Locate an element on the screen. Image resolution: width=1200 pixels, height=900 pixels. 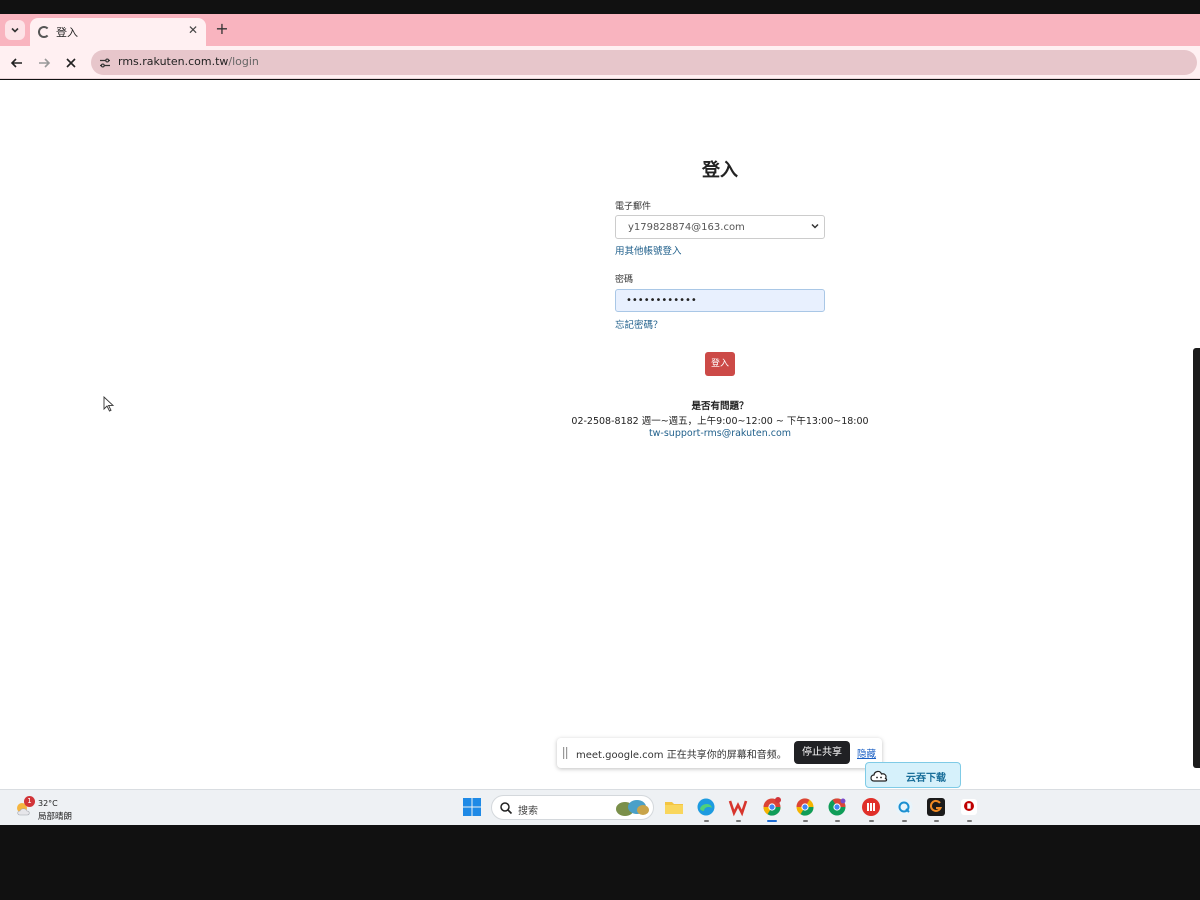
screen-share-bar: meet.google.com 正在共享你的屏幕和音频。 停止共享 隐藏 is located at coordinates (719, 753).